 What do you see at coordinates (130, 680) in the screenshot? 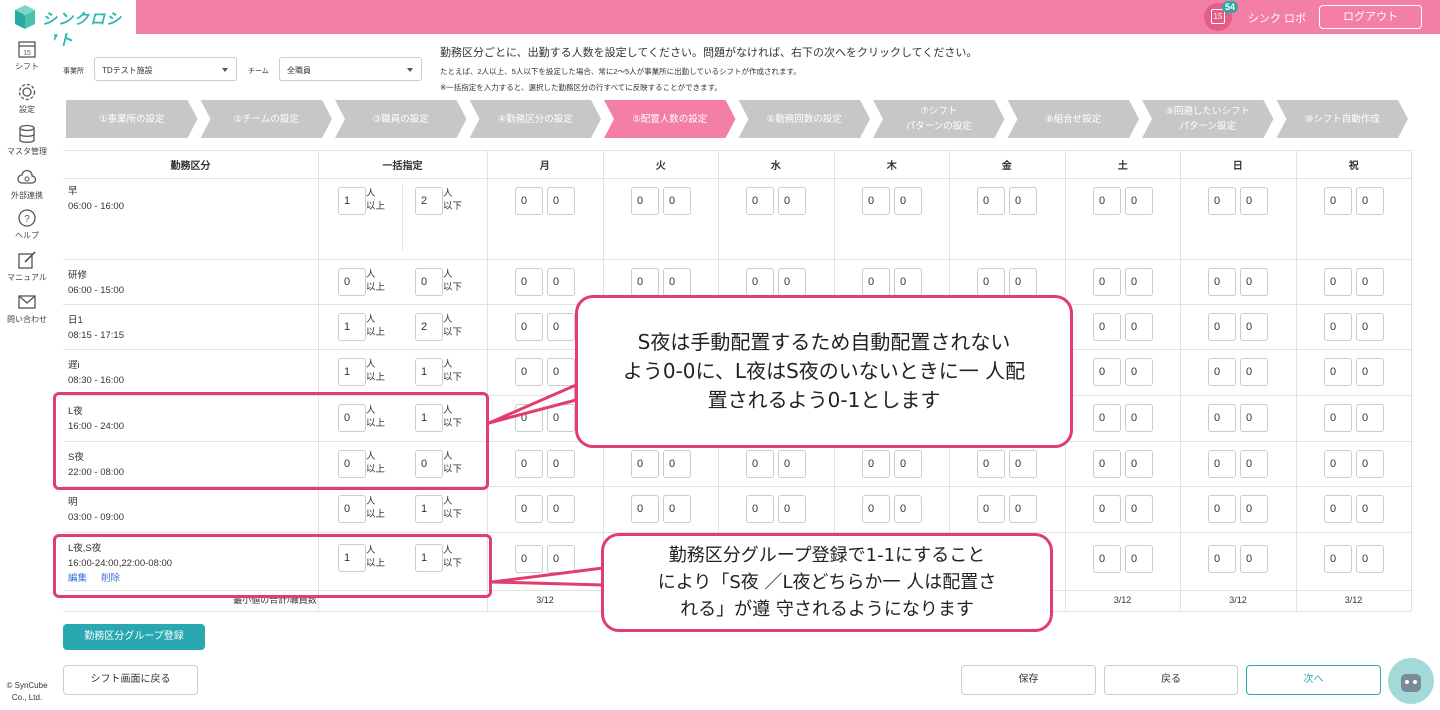
I see `back-to-shift-button: シフト画面に戻る` at bounding box center [130, 680].